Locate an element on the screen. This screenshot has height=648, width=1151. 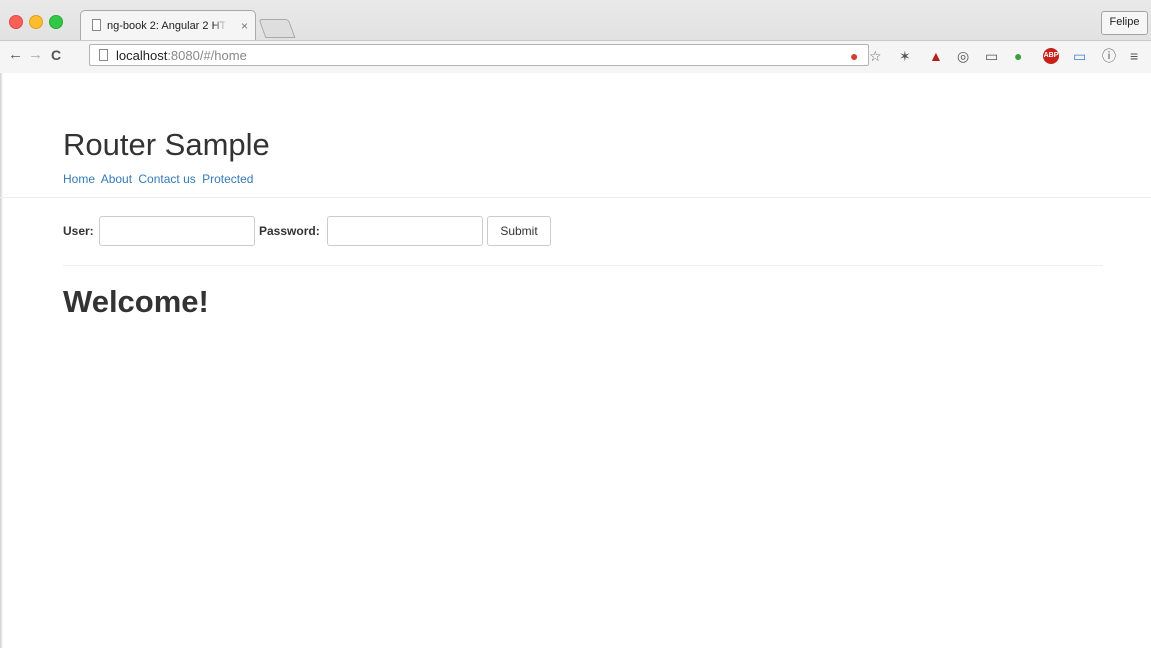
user-label: User: is located at coordinates (78, 231).